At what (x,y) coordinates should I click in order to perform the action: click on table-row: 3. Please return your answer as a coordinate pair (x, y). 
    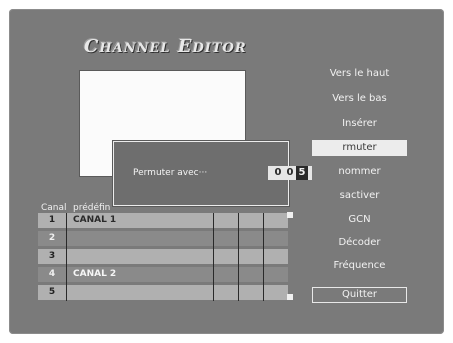
    Looking at the image, I should click on (163, 256).